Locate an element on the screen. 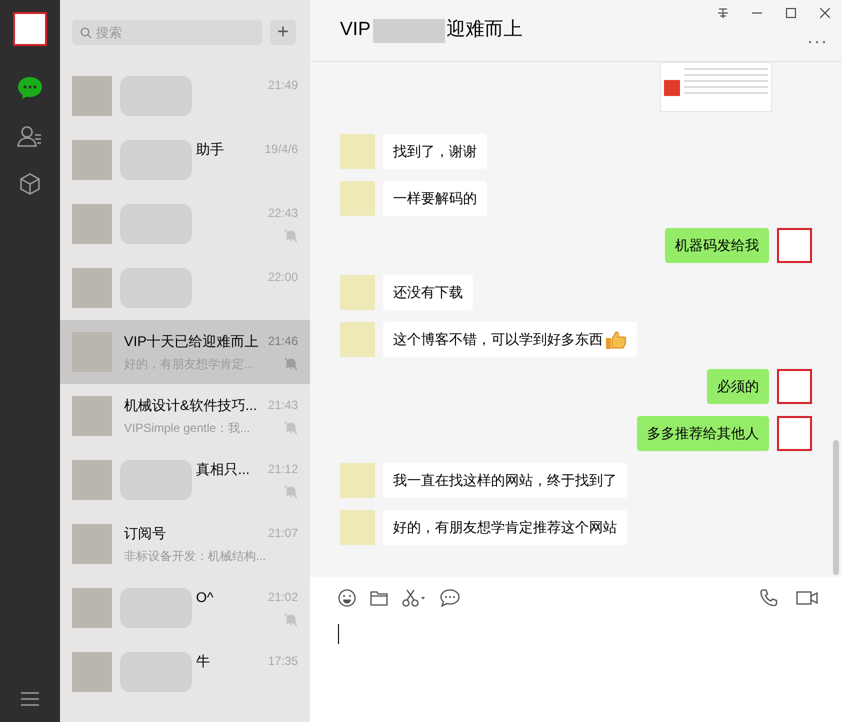 The height and width of the screenshot is (722, 842). more-button: ··· is located at coordinates (817, 41).